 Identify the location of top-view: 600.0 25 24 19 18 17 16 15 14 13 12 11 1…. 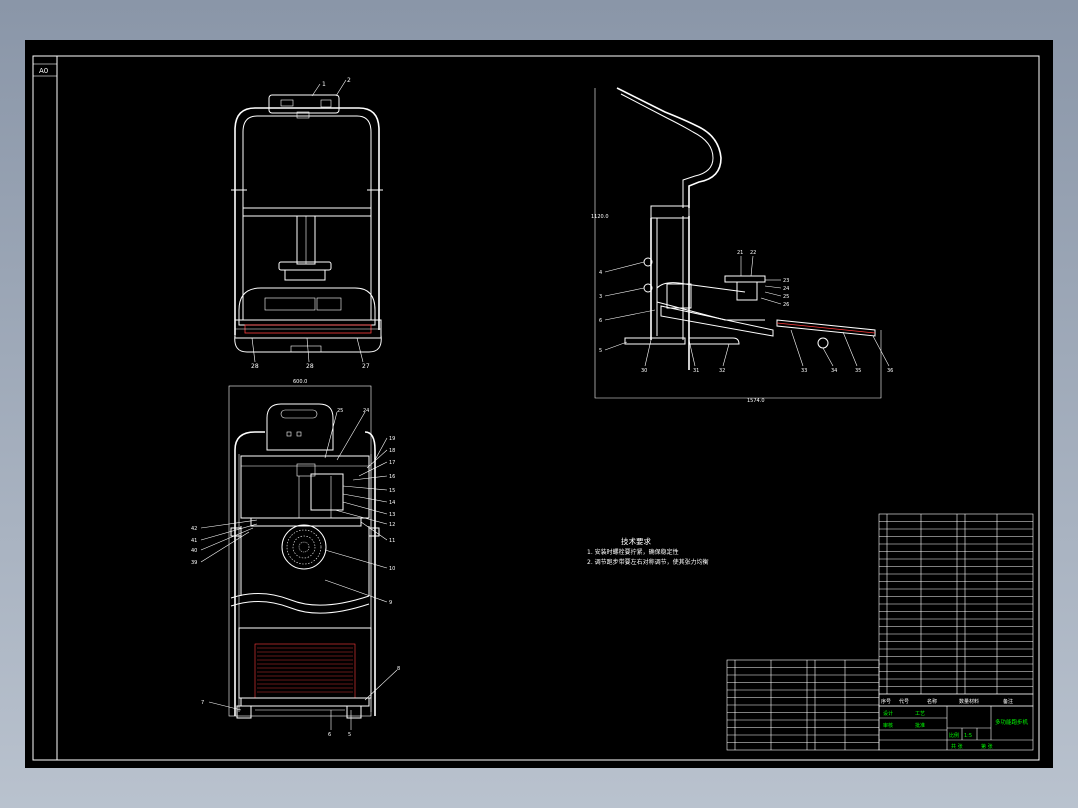
(295, 558).